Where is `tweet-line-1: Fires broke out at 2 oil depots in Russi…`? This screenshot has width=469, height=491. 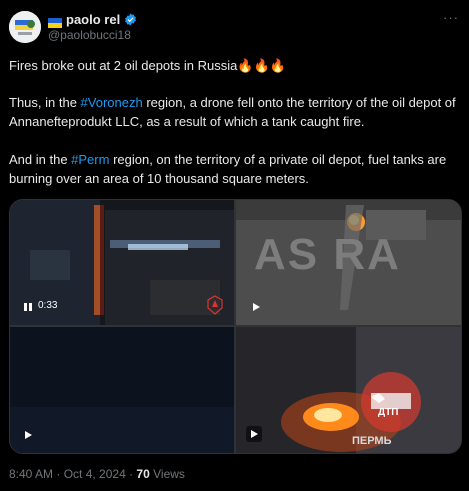 tweet-line-1: Fires broke out at 2 oil depots in Russi… is located at coordinates (147, 65).